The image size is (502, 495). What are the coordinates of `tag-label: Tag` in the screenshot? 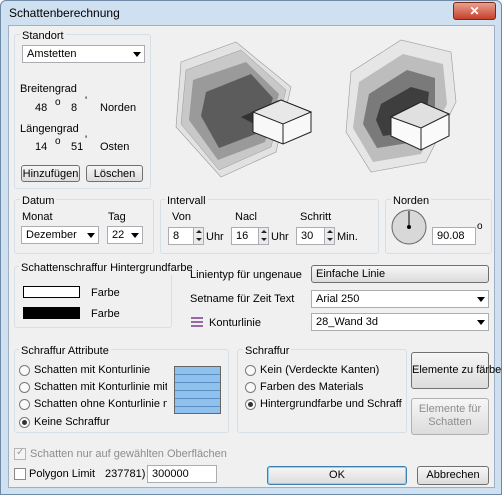 It's located at (117, 217).